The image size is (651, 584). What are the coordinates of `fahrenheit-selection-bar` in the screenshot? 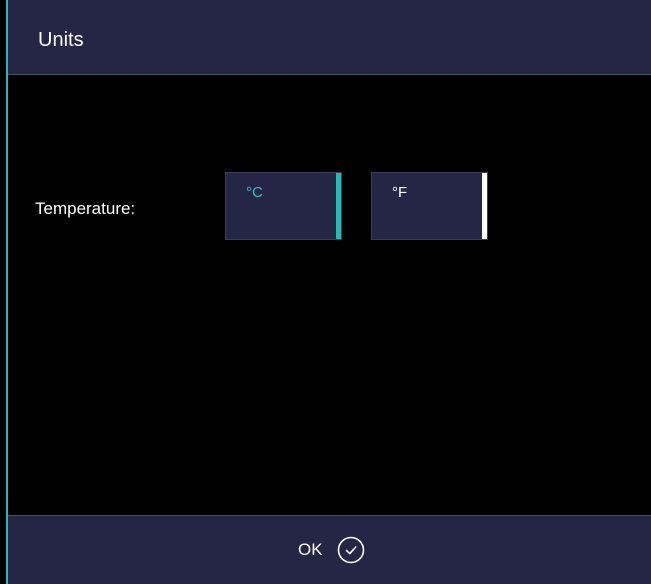 It's located at (484, 206).